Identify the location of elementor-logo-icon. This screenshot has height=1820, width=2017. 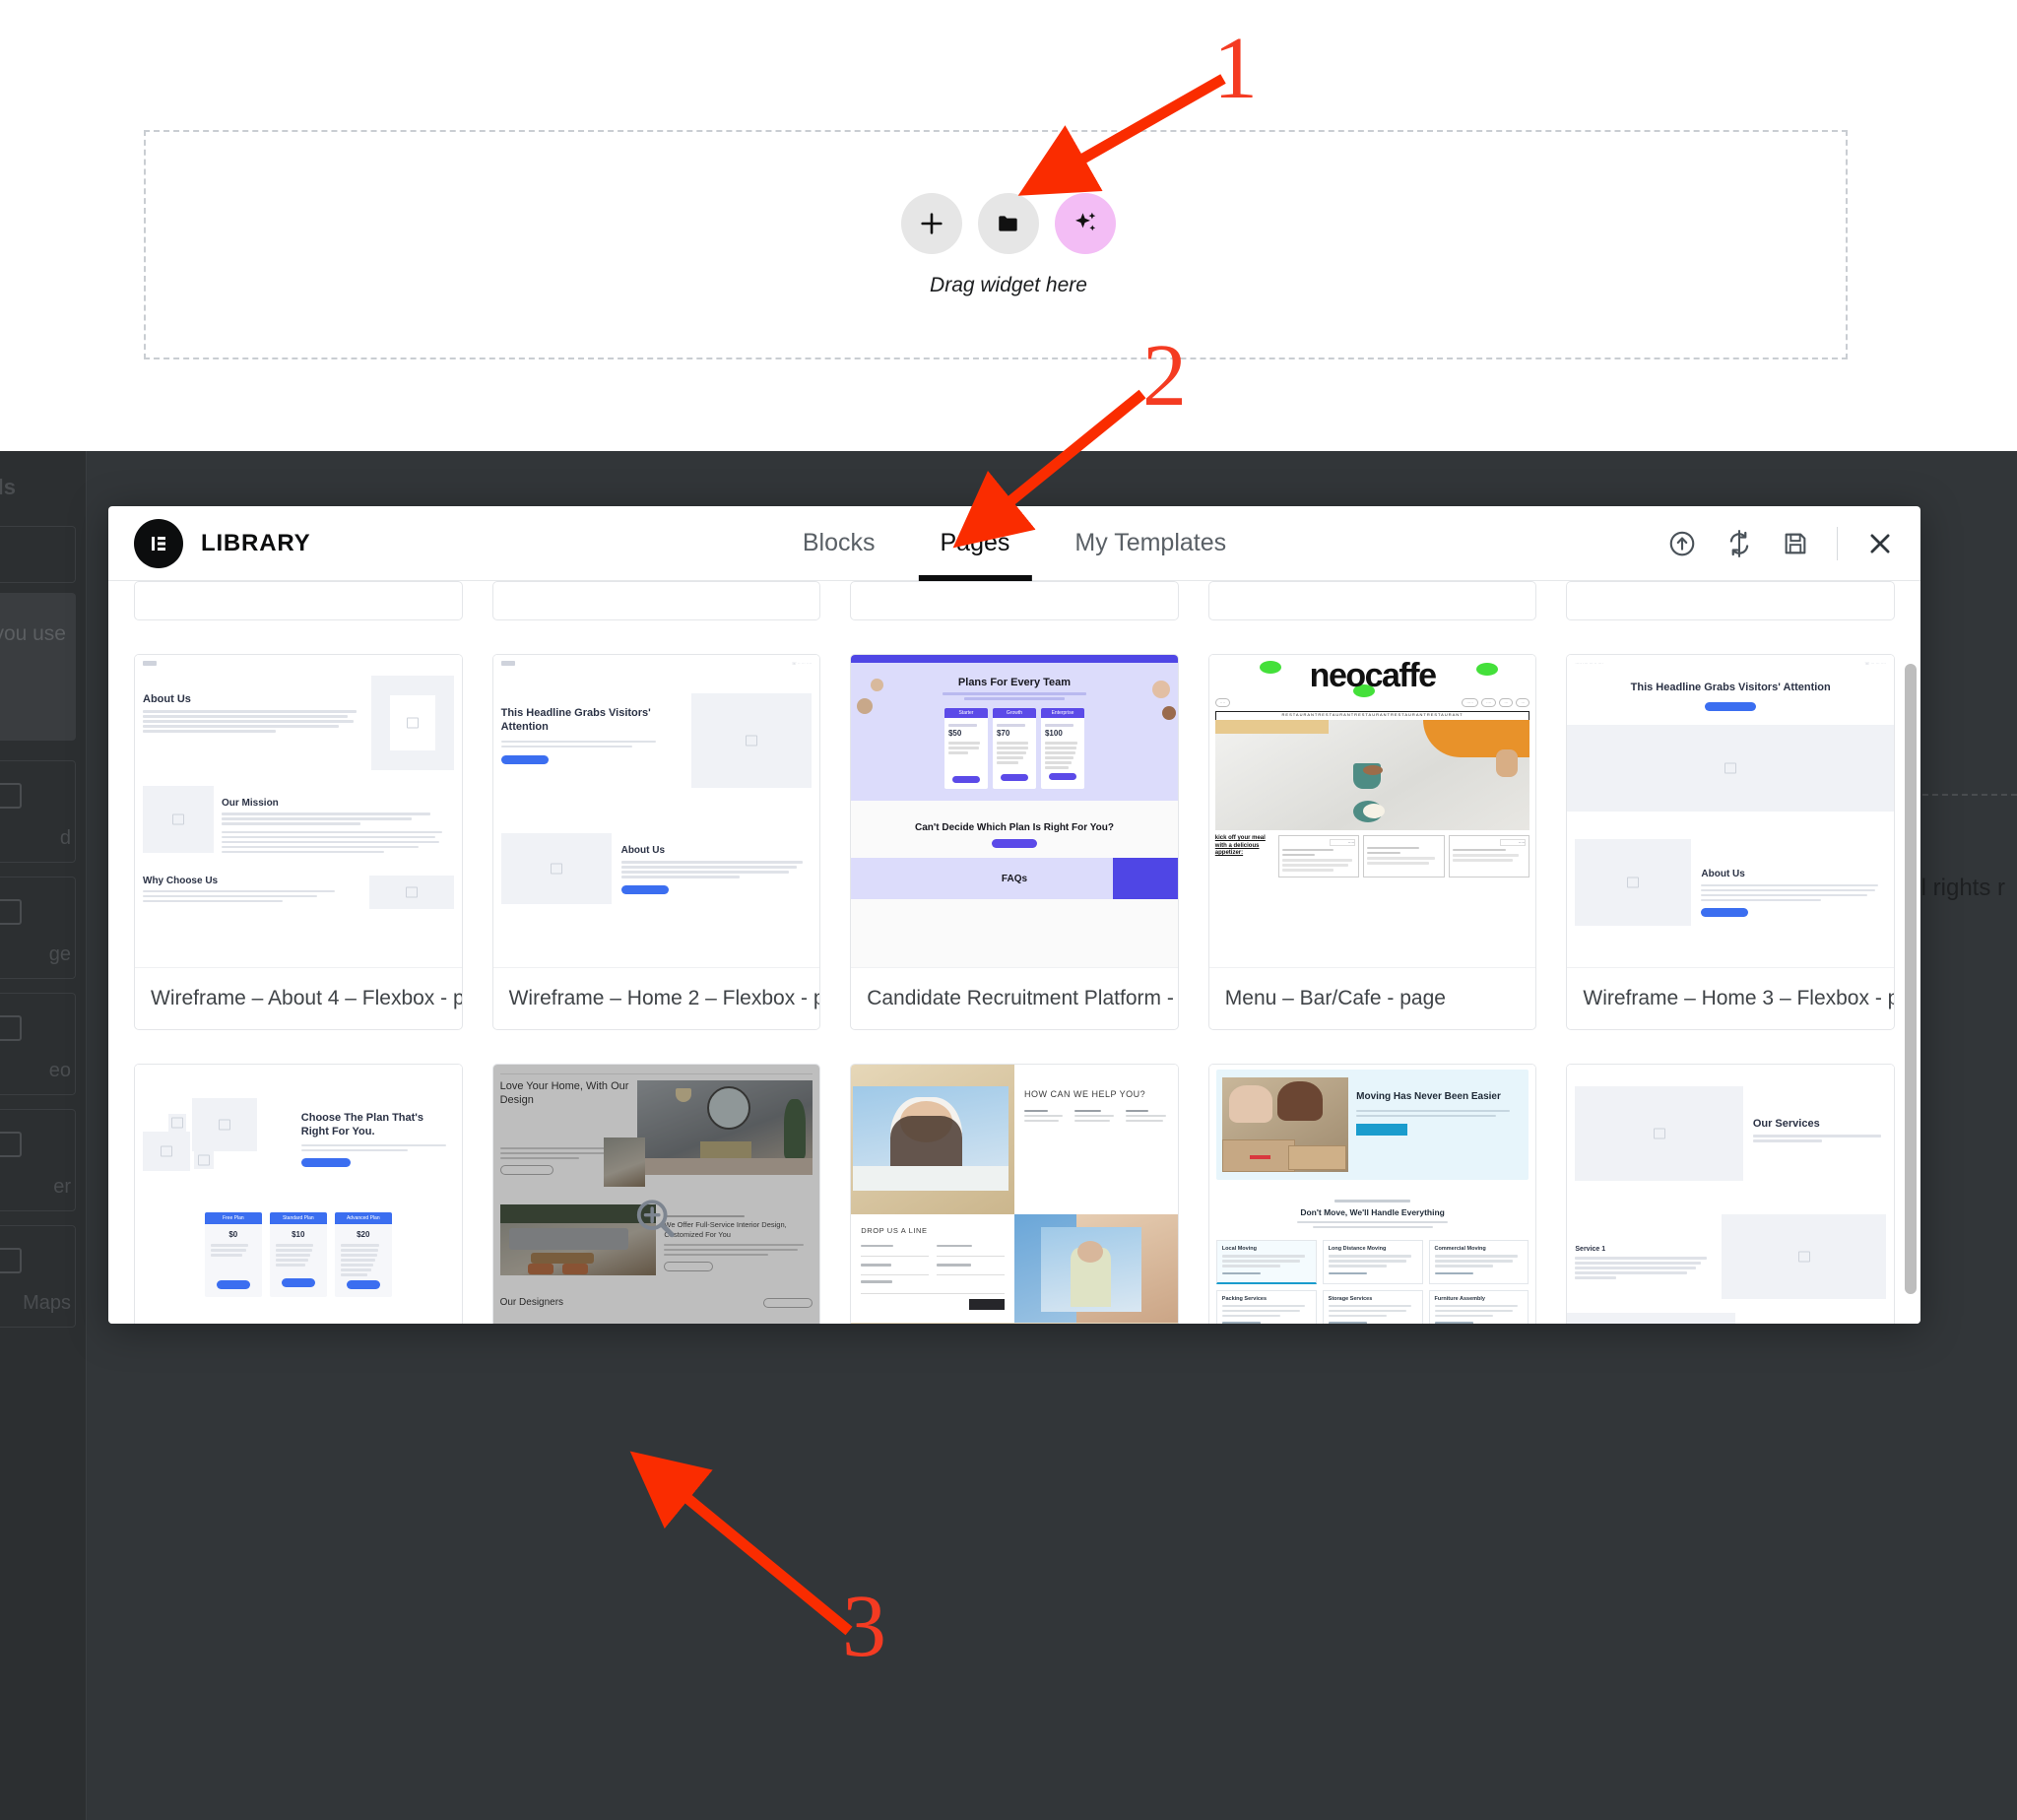
(158, 543).